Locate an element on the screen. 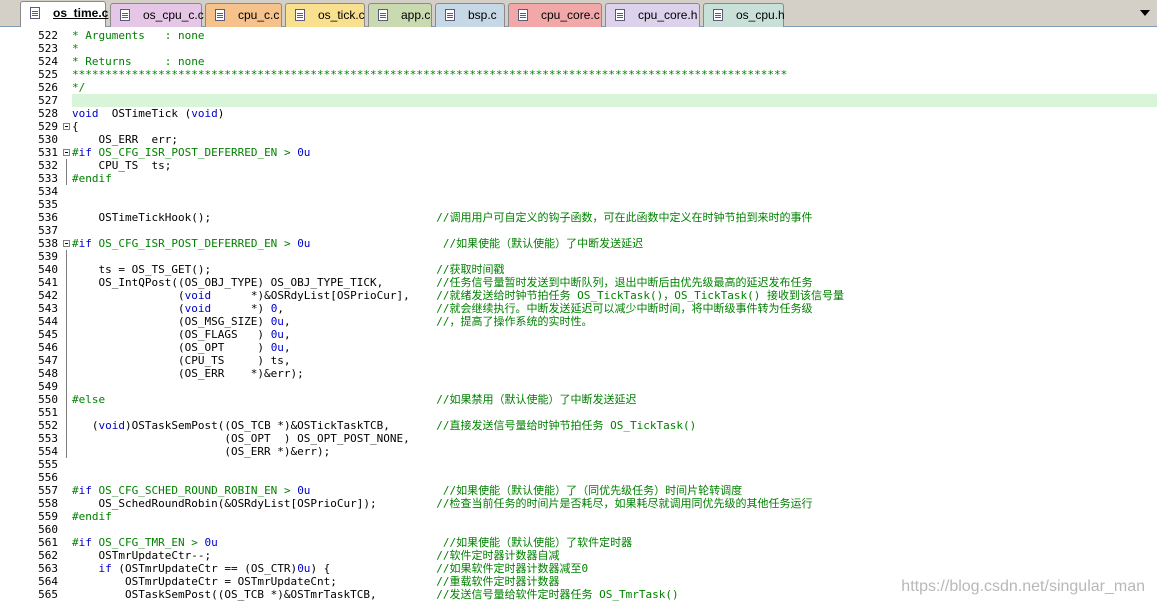 The width and height of the screenshot is (1157, 602). line-number: 533 is located at coordinates (48, 178).